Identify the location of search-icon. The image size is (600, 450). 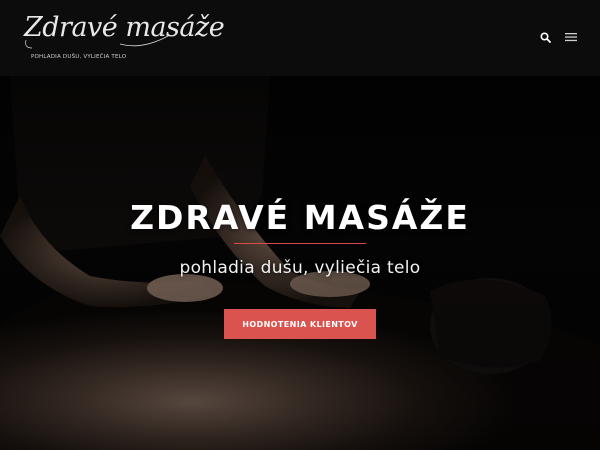
(545, 37).